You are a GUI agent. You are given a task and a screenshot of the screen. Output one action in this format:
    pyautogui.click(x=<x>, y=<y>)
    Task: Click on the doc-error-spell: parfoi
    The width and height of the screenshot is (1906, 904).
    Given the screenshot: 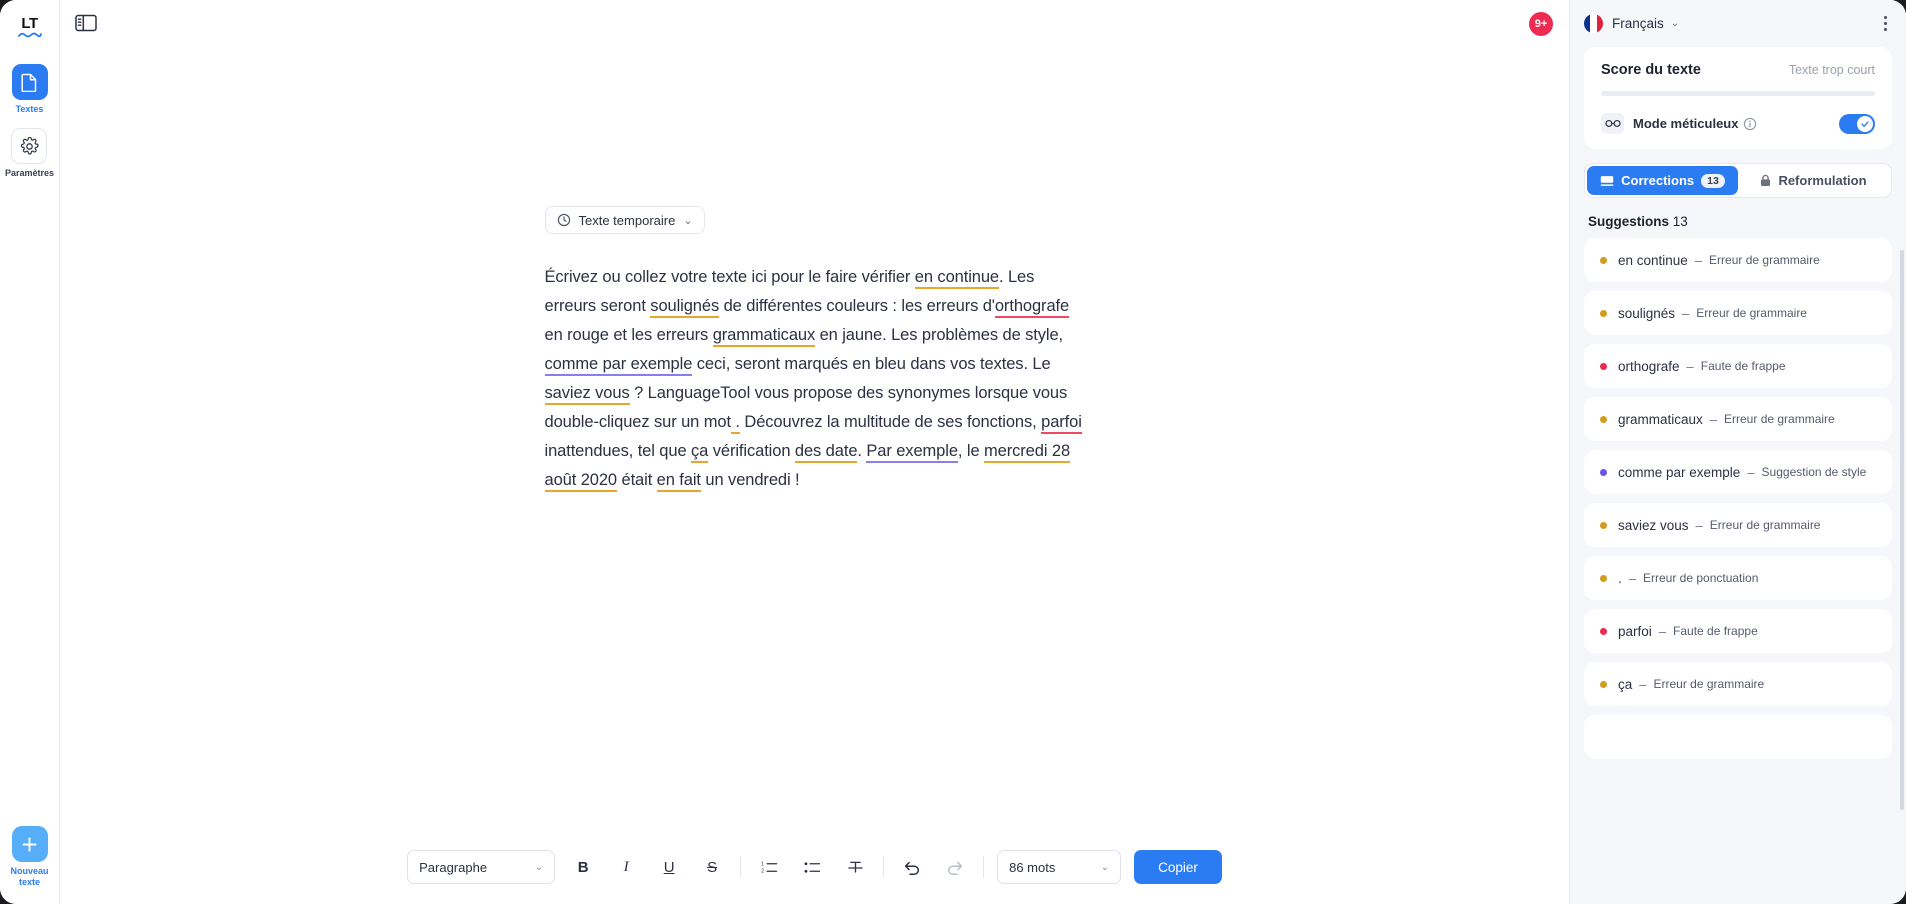 What is the action you would take?
    pyautogui.click(x=1061, y=423)
    